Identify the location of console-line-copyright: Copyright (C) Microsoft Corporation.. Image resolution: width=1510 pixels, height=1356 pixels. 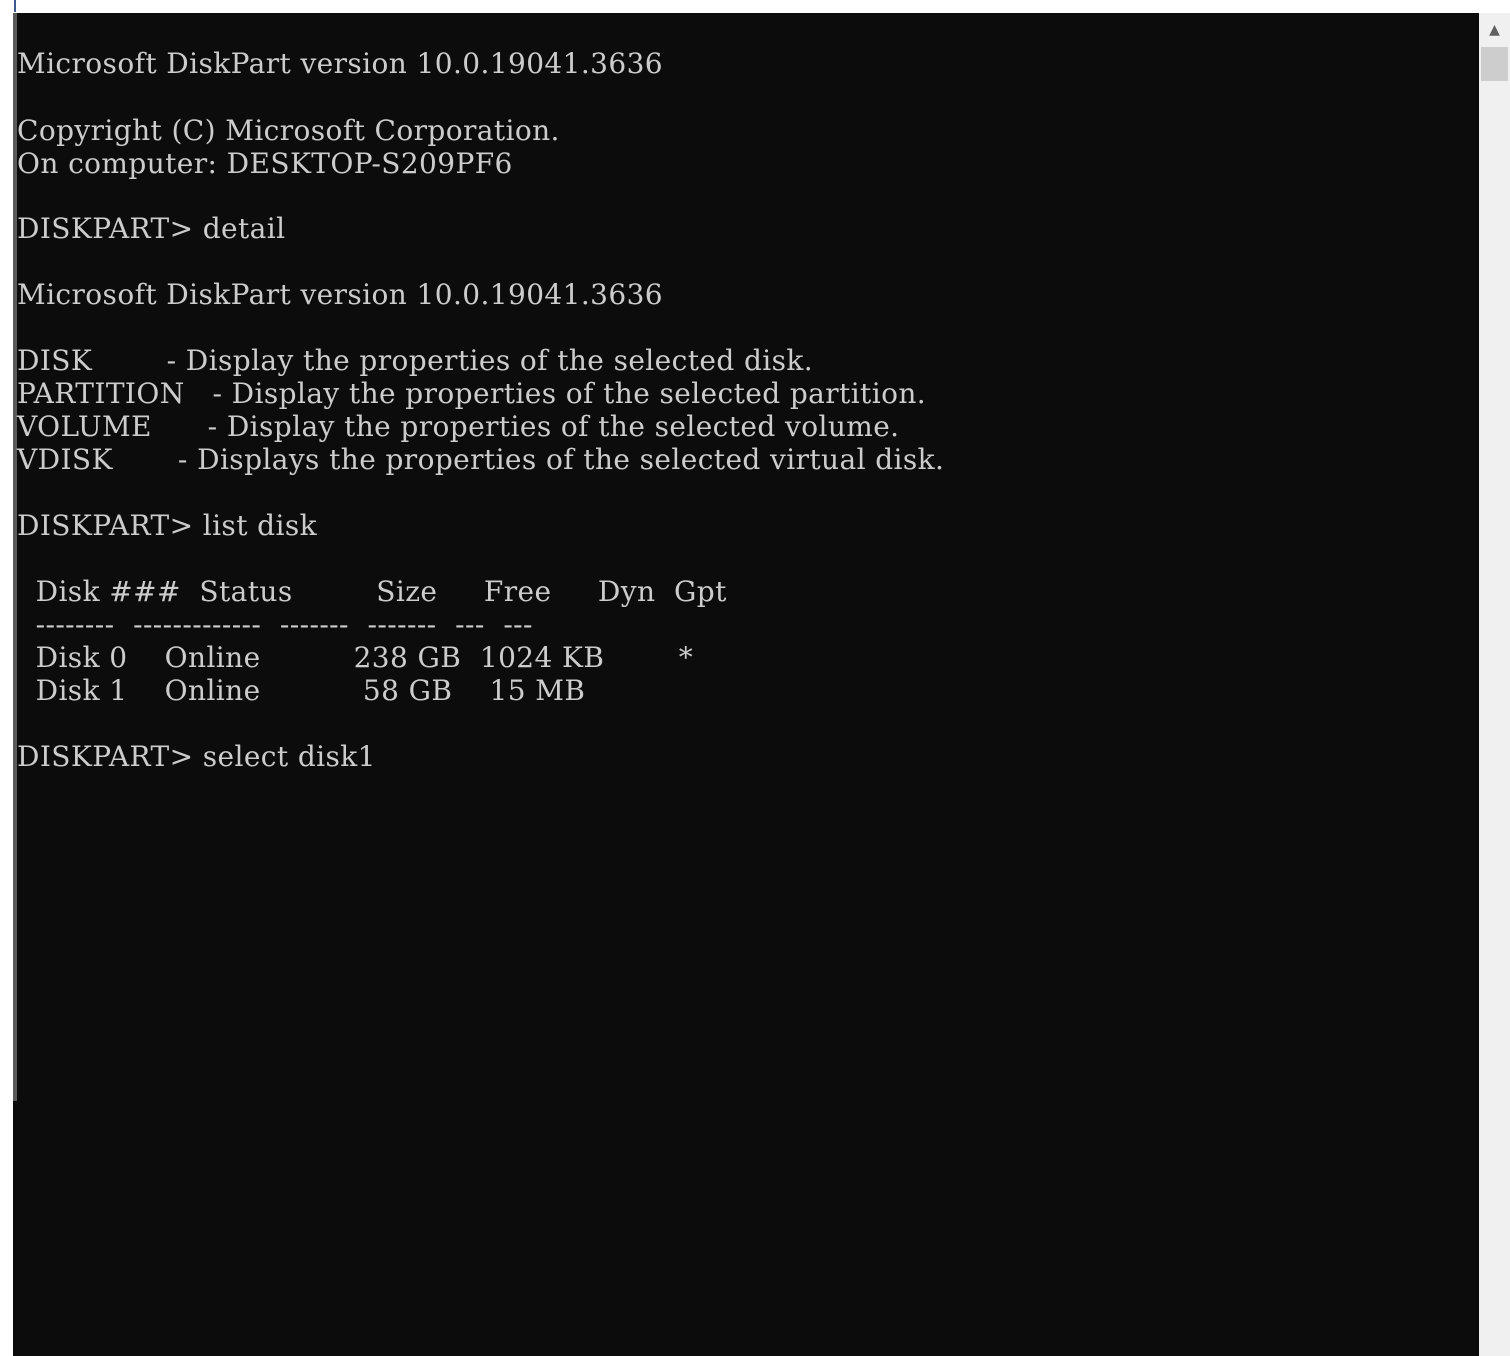
(288, 130).